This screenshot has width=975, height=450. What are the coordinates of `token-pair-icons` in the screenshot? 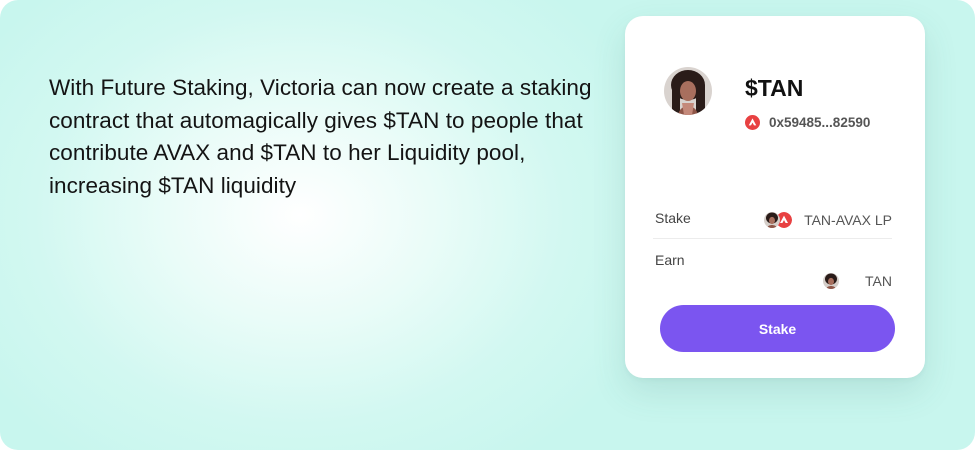 It's located at (779, 220).